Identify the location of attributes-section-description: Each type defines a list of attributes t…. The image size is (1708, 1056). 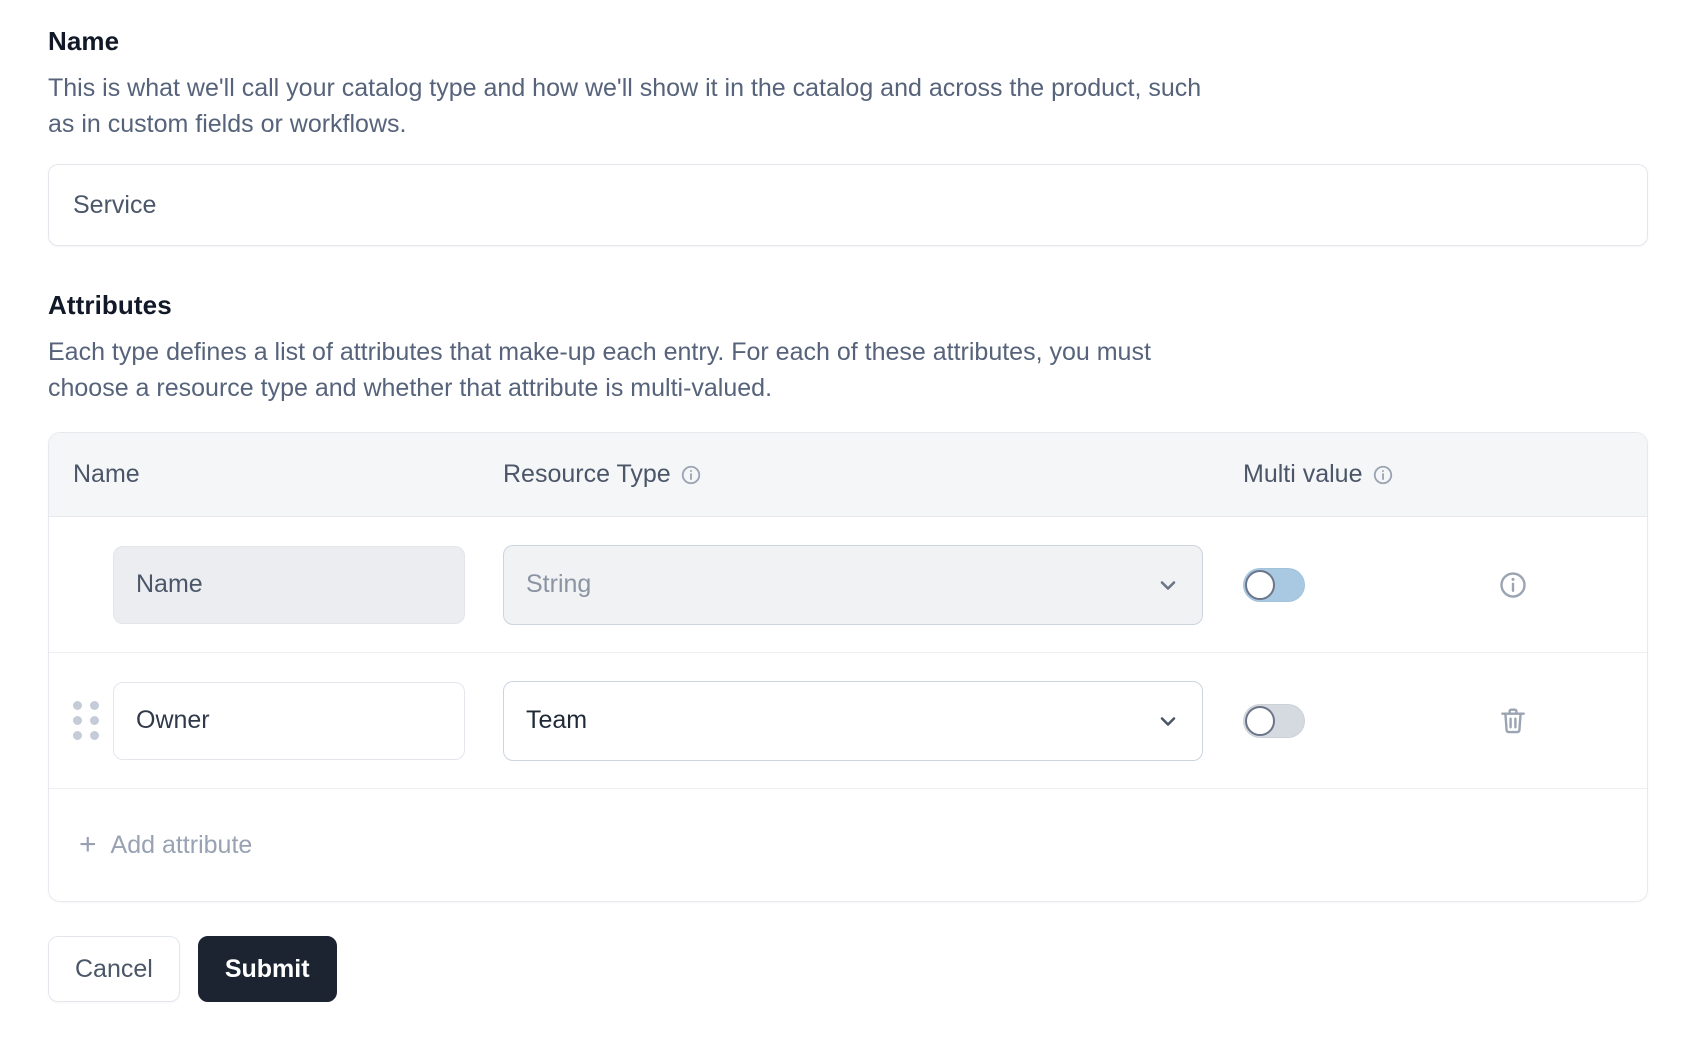
(599, 370).